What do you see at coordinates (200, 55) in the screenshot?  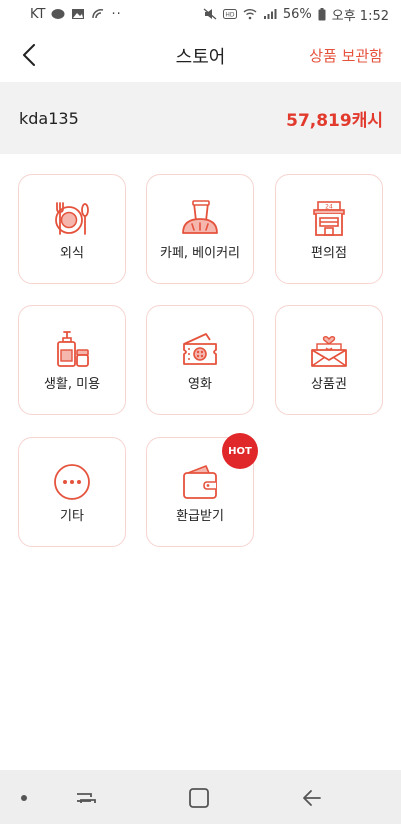 I see `app-bar: 스토어 상품 보관함` at bounding box center [200, 55].